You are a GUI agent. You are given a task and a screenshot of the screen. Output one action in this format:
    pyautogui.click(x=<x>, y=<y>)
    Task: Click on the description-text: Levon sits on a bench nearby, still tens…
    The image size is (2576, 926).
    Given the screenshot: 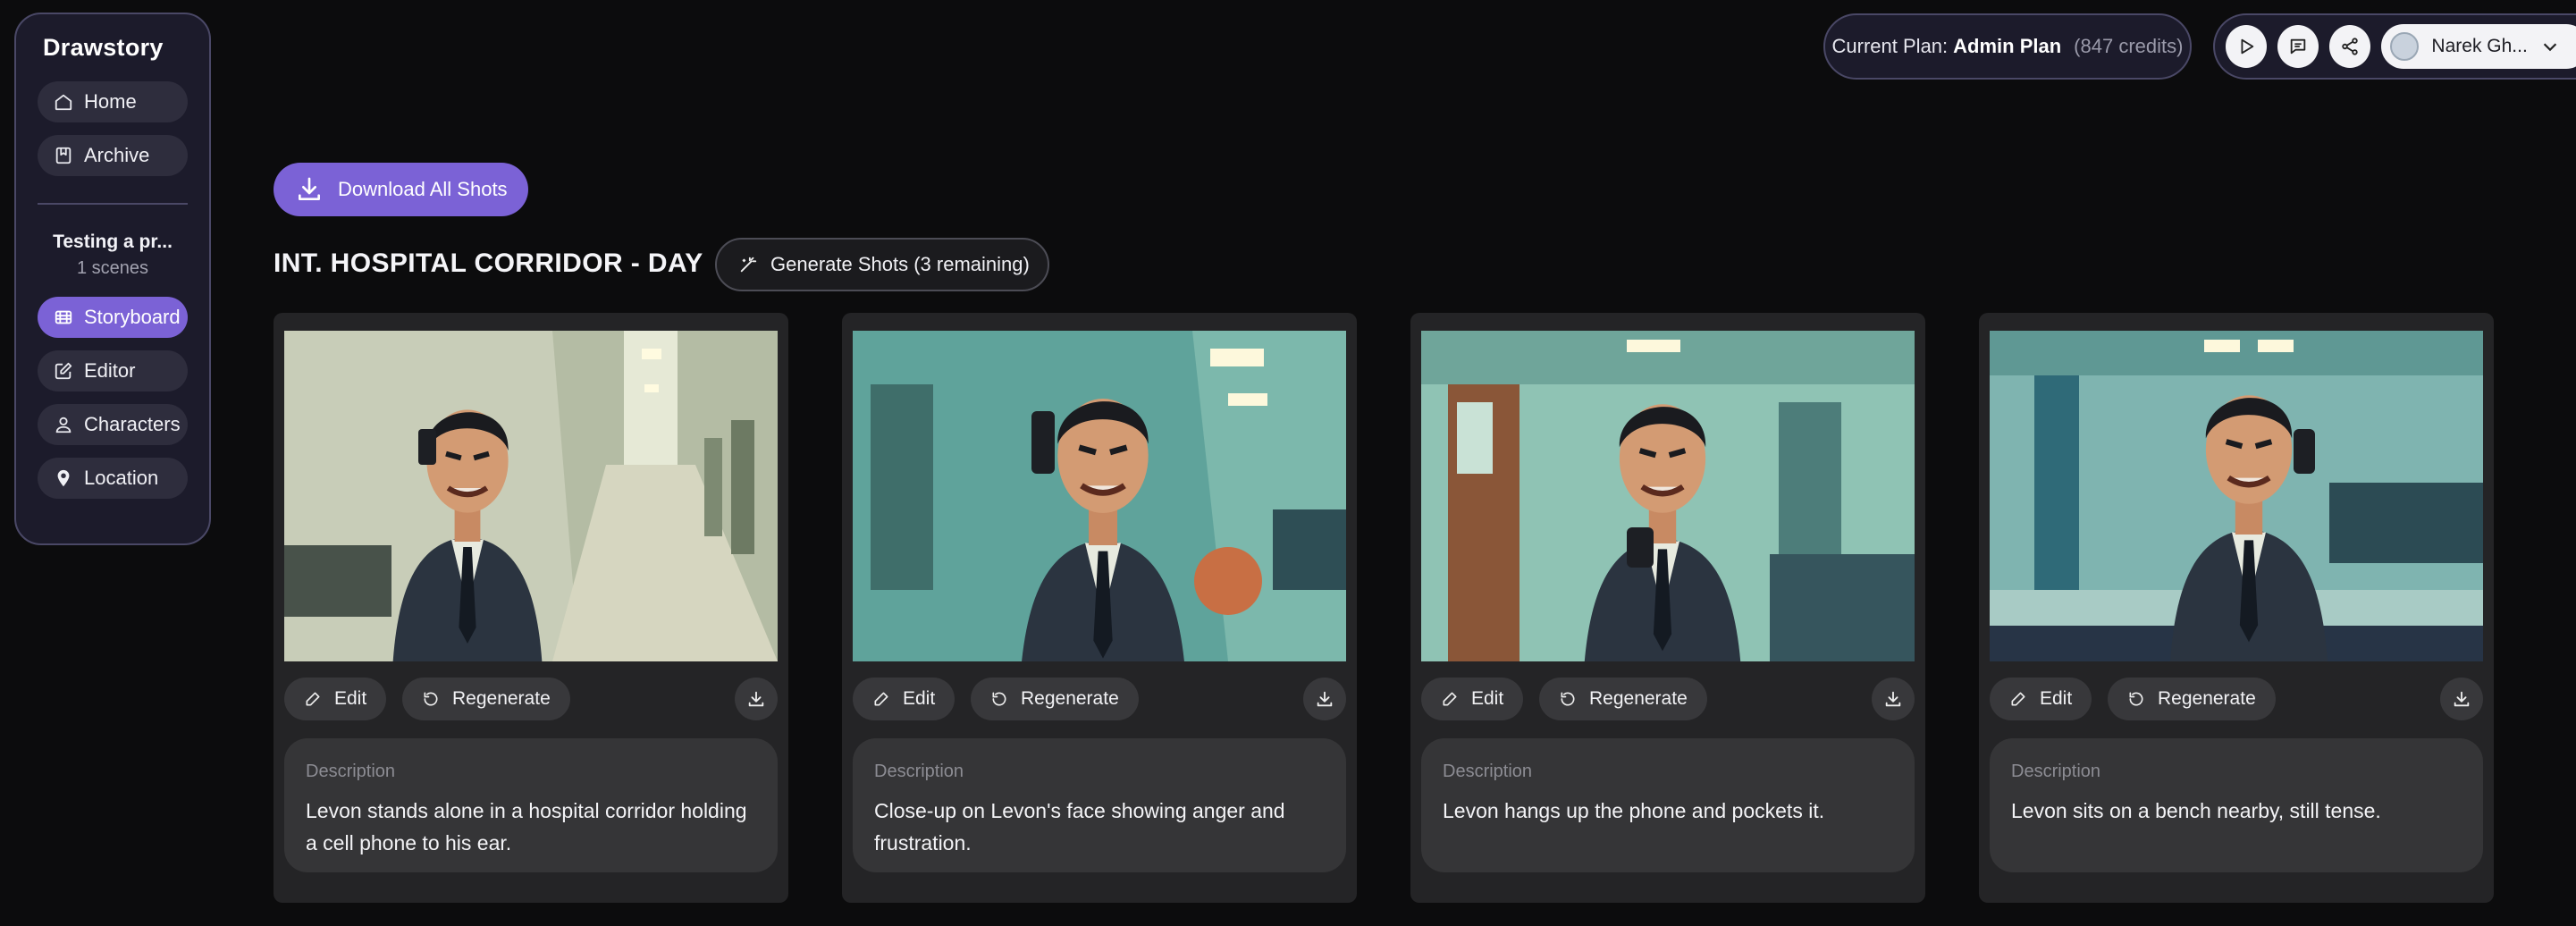 What is the action you would take?
    pyautogui.click(x=2196, y=810)
    